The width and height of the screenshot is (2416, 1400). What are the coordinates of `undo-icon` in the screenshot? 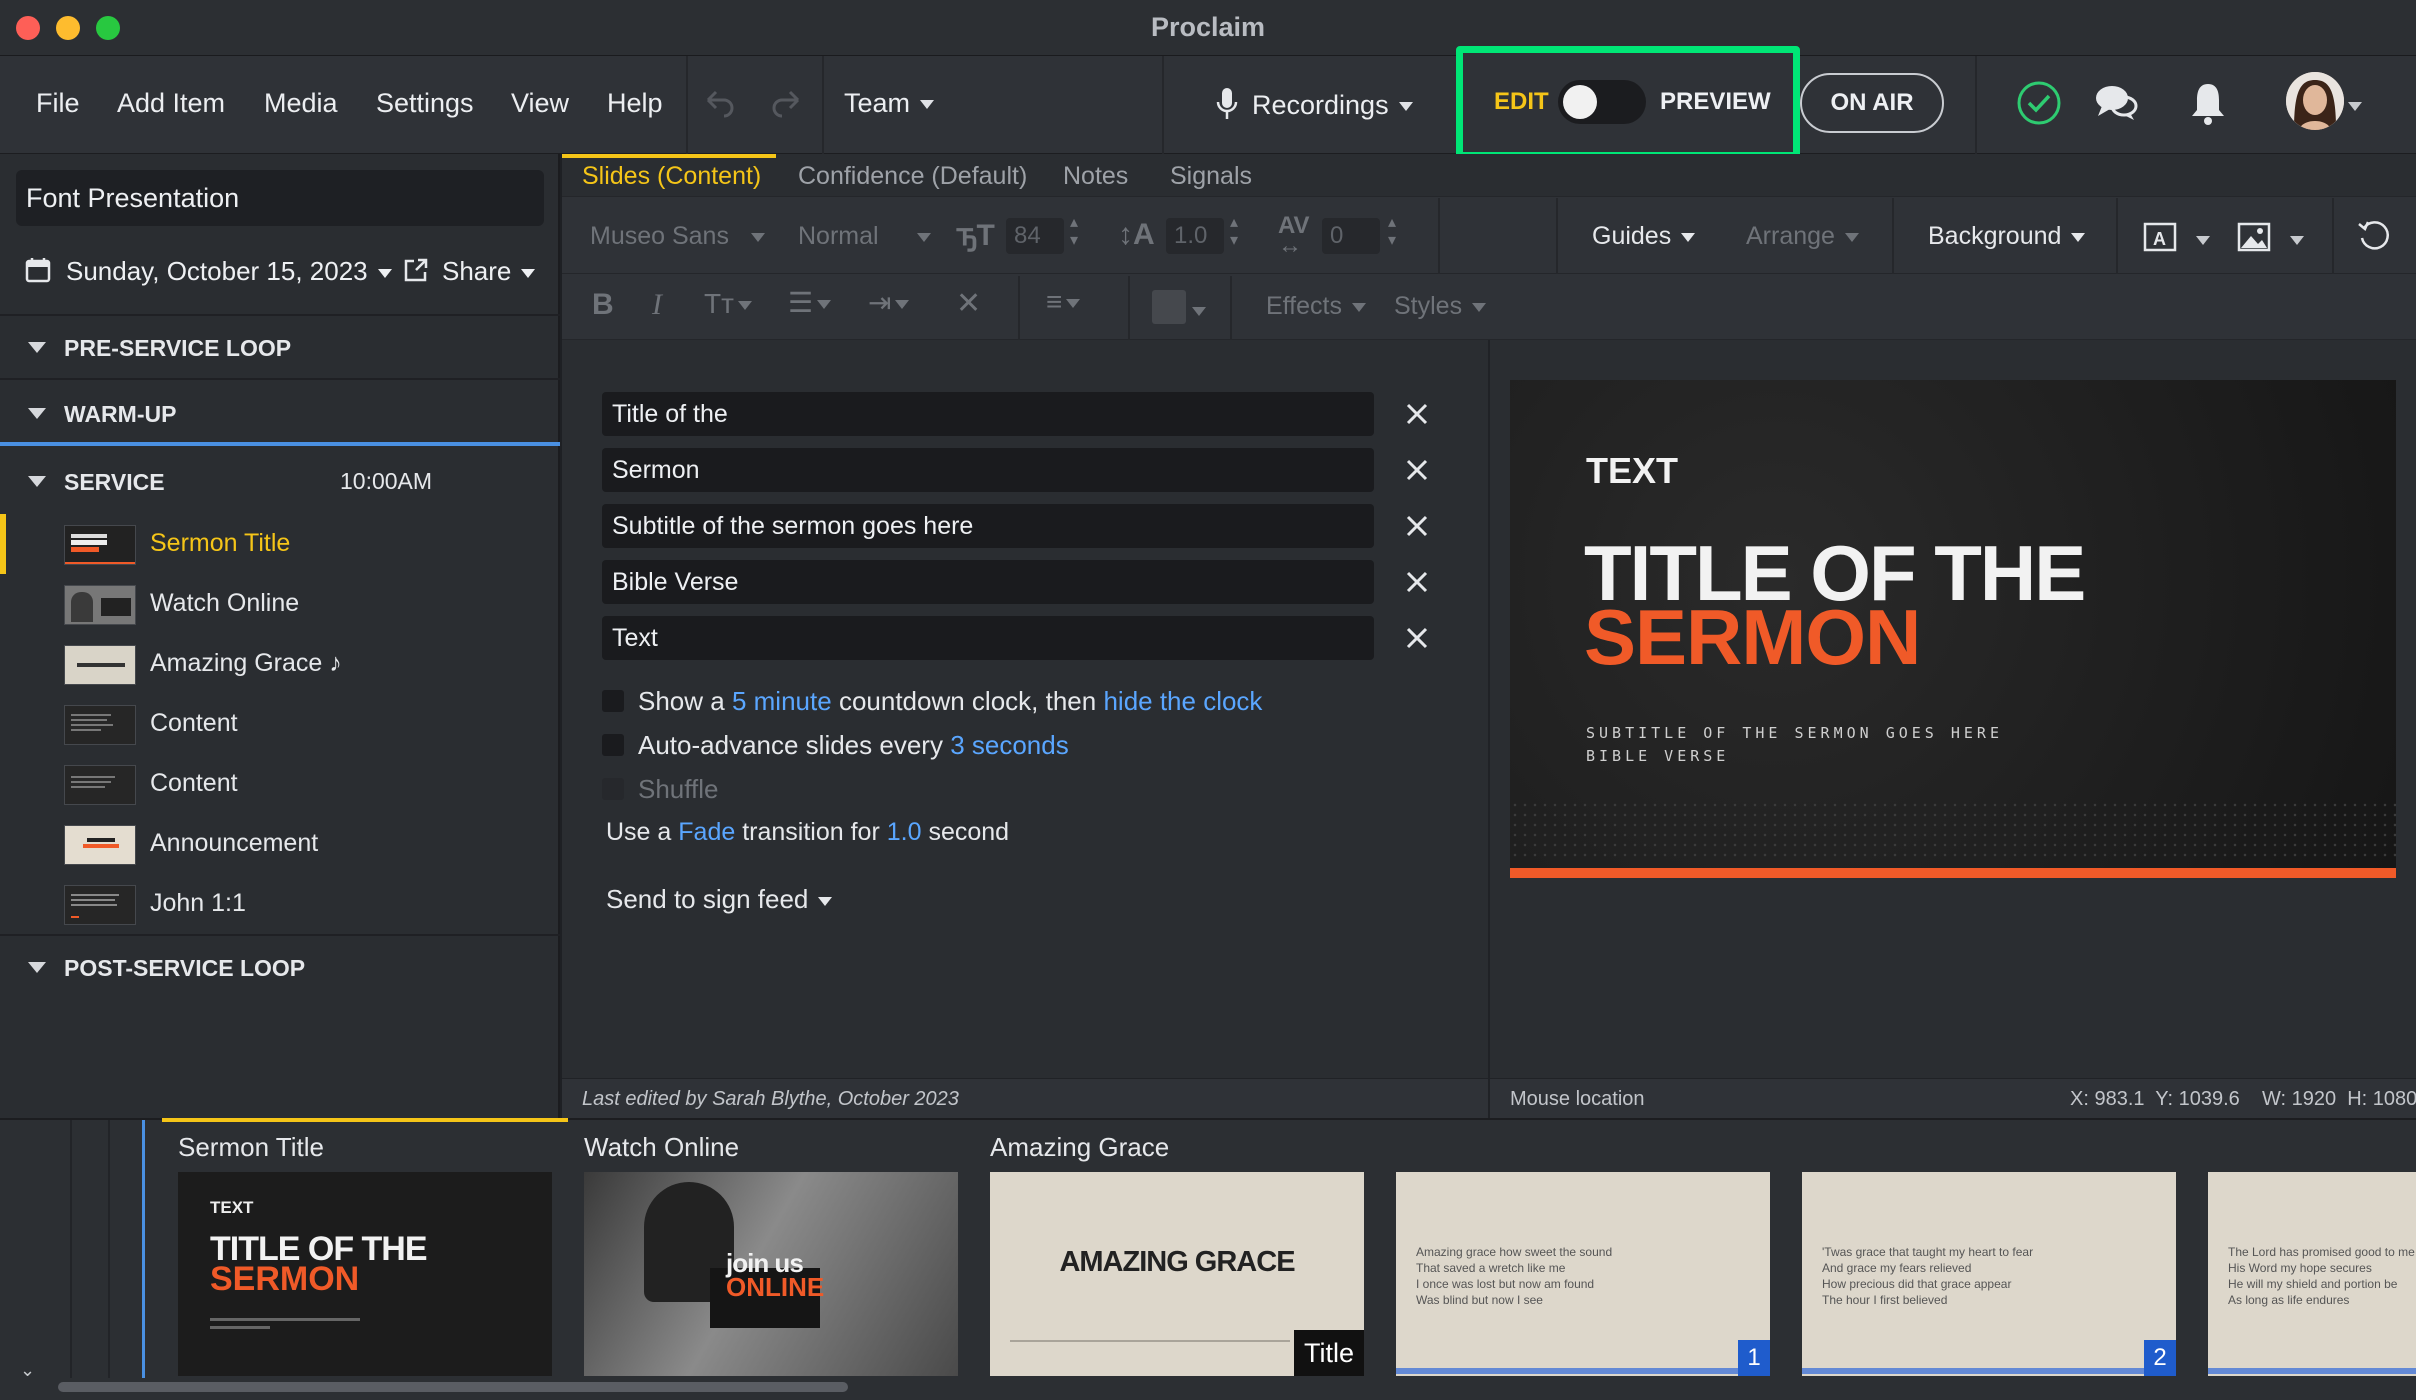 It's located at (718, 103).